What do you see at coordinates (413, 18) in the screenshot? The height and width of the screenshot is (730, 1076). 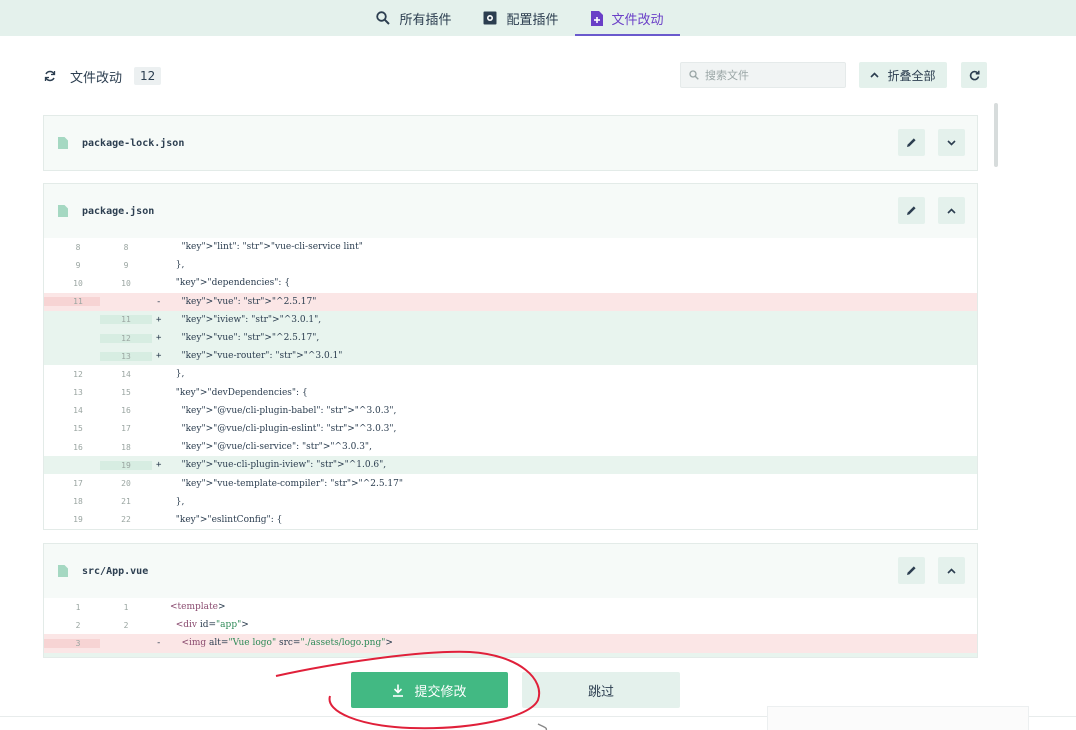 I see `tab-all-plugins: 所有插件` at bounding box center [413, 18].